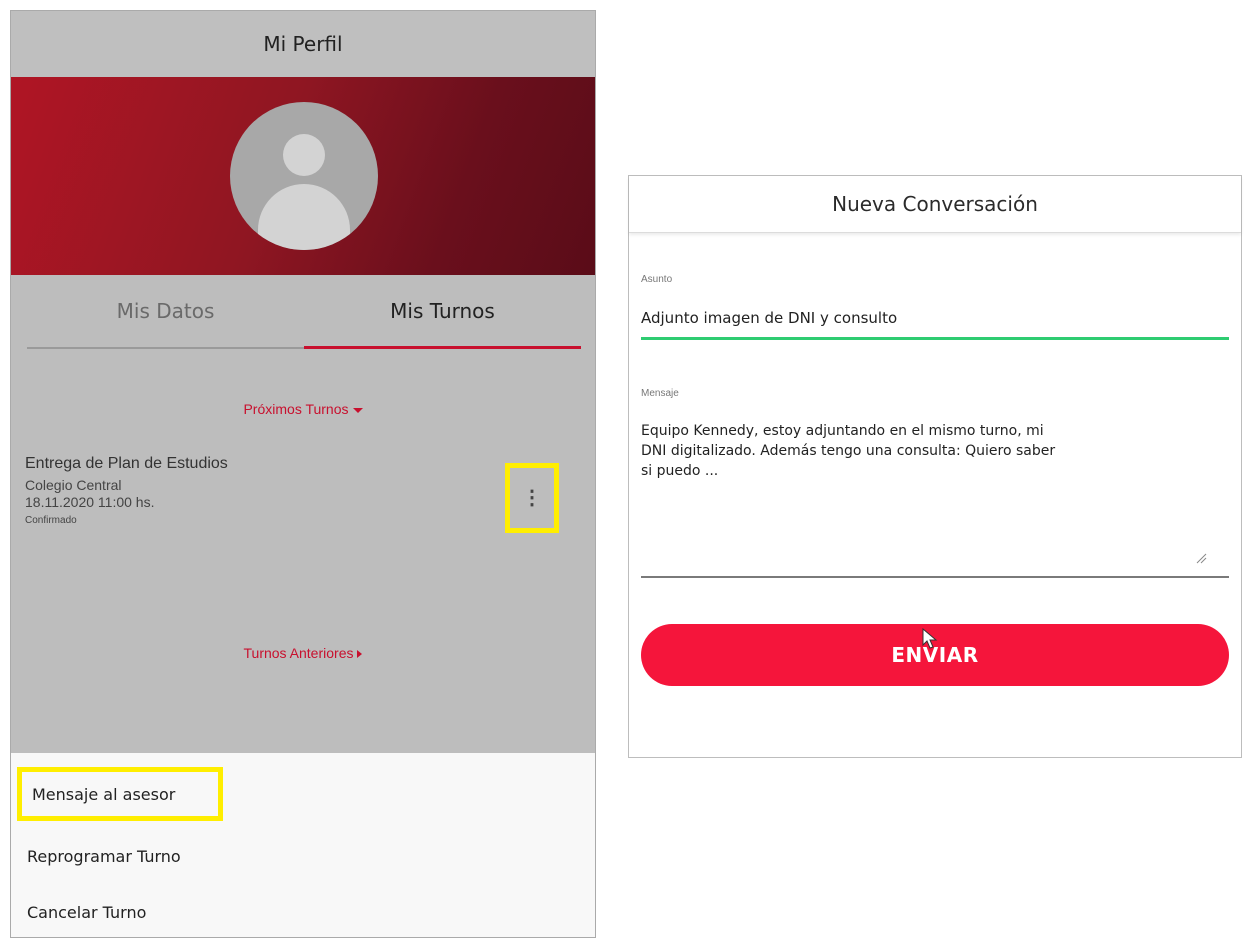  I want to click on caret-right-icon, so click(360, 654).